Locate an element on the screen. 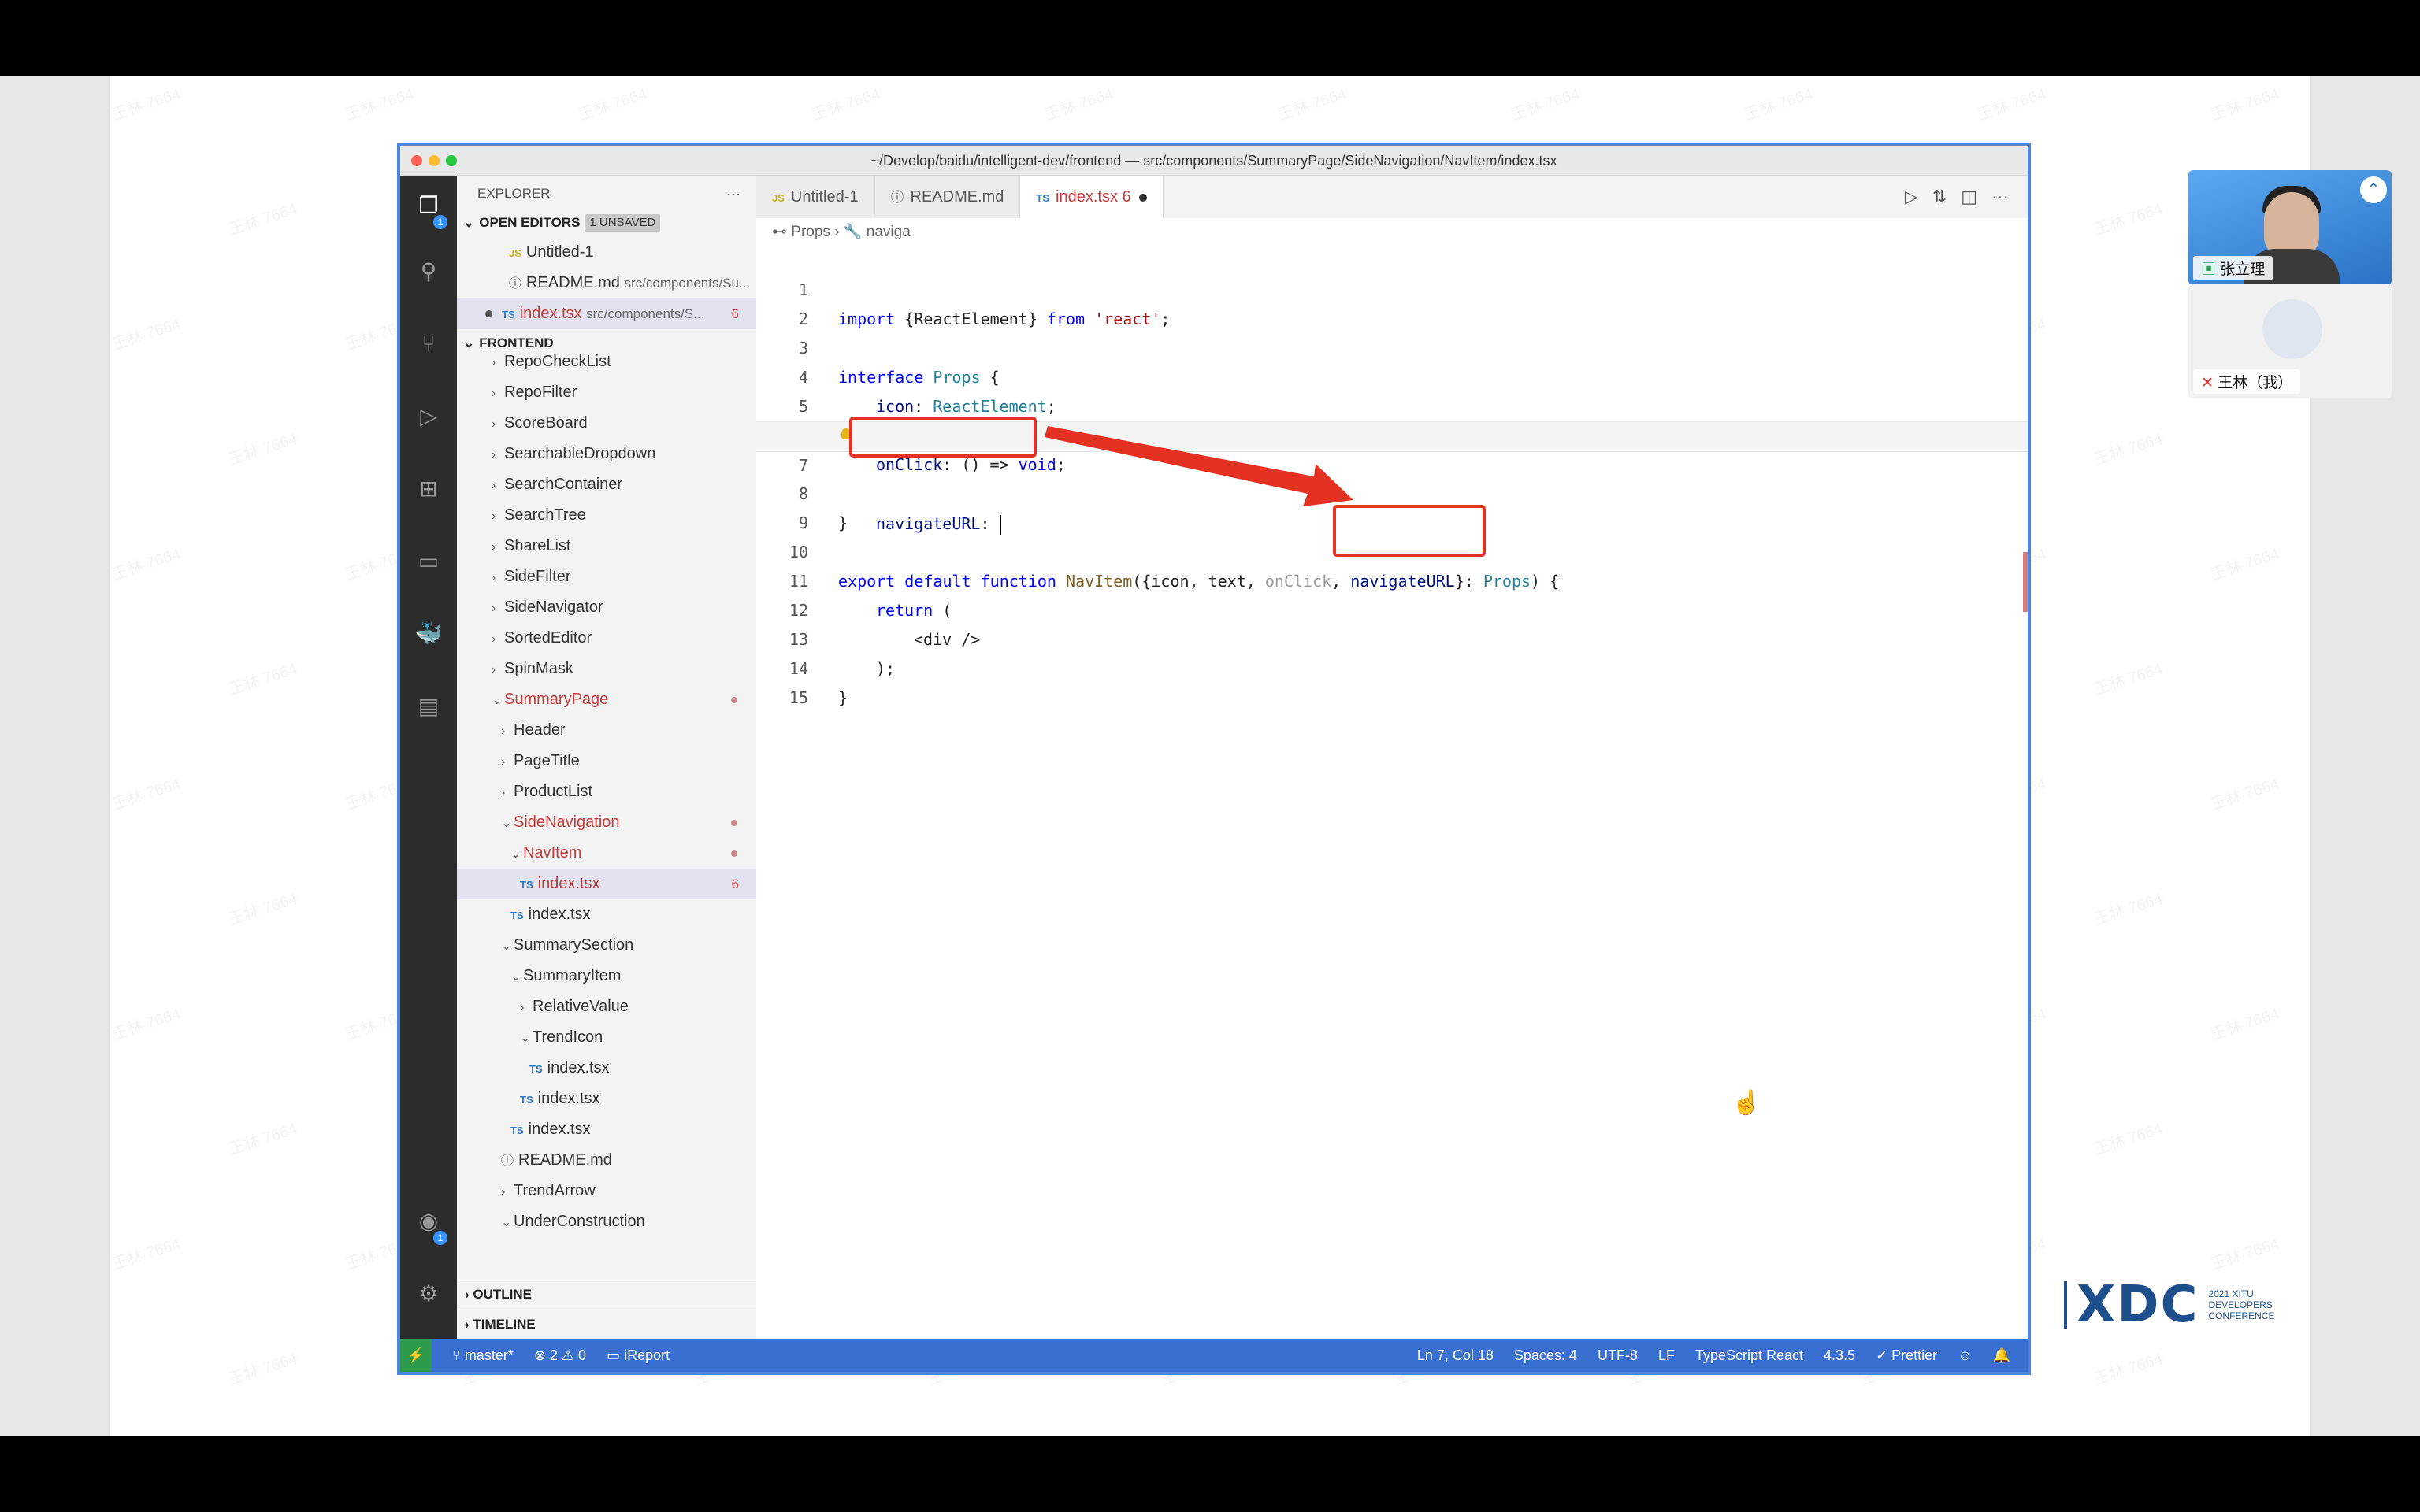  participant-2-label: 王林（我） is located at coordinates (2255, 383).